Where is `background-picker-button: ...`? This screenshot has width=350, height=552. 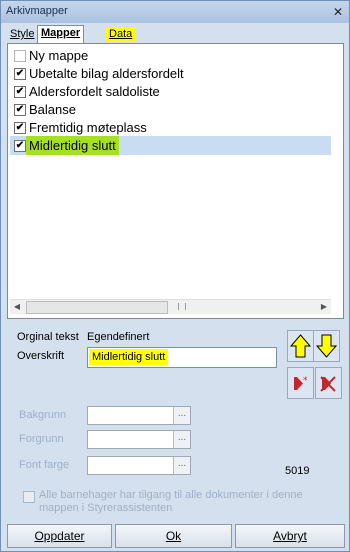
background-picker-button: ... is located at coordinates (181, 415).